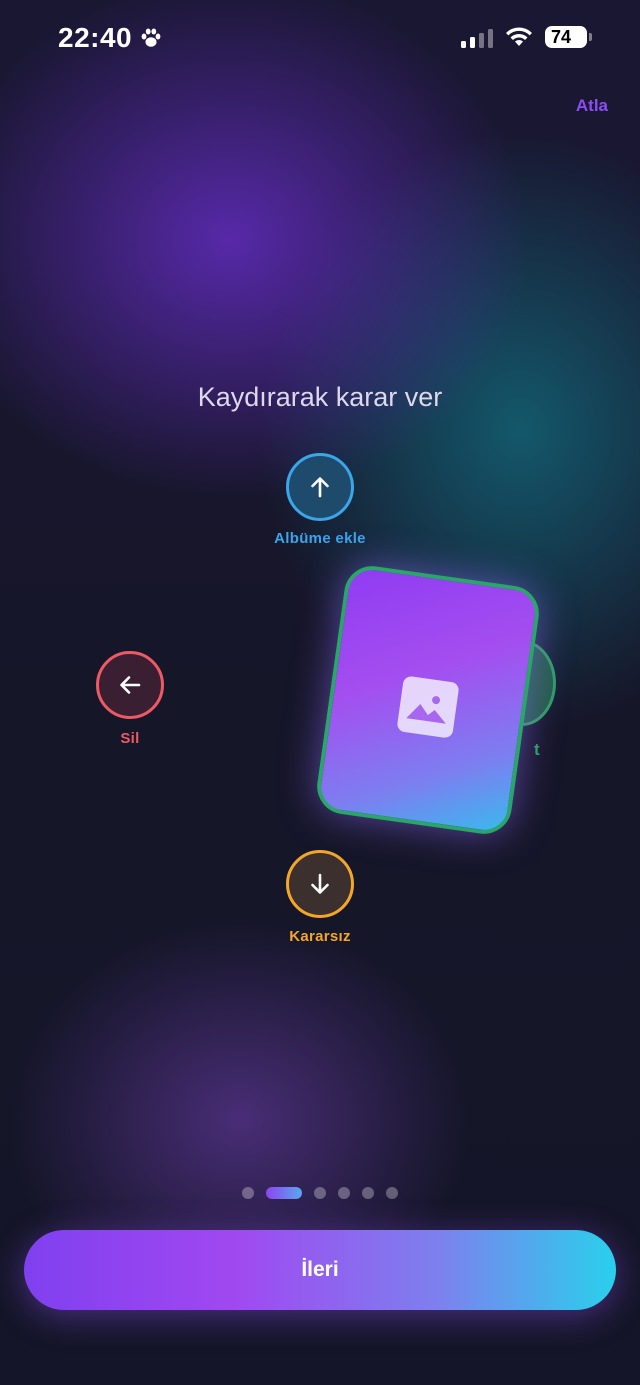 This screenshot has height=1385, width=640. What do you see at coordinates (95, 37) in the screenshot?
I see `status-time: 22:40` at bounding box center [95, 37].